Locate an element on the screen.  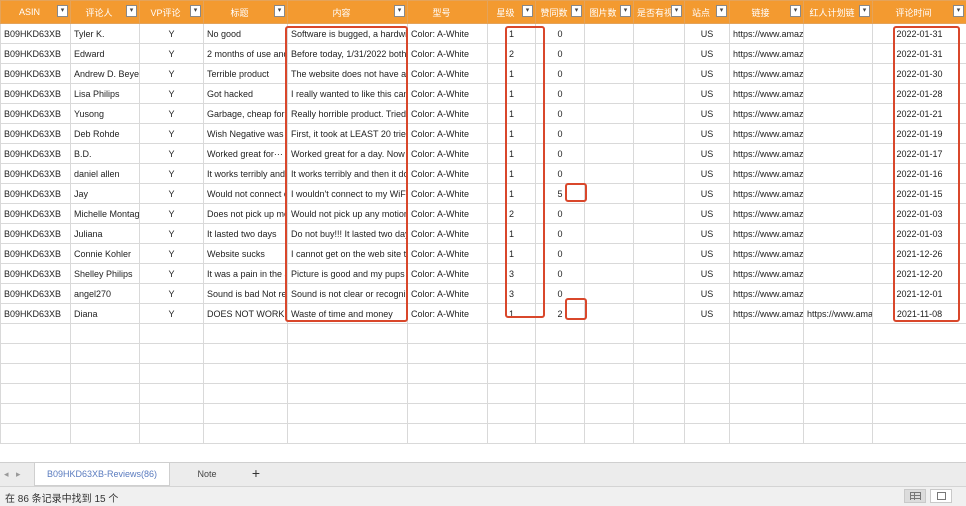
cell-title: Does not pick up mo is located at coordinates (246, 214).